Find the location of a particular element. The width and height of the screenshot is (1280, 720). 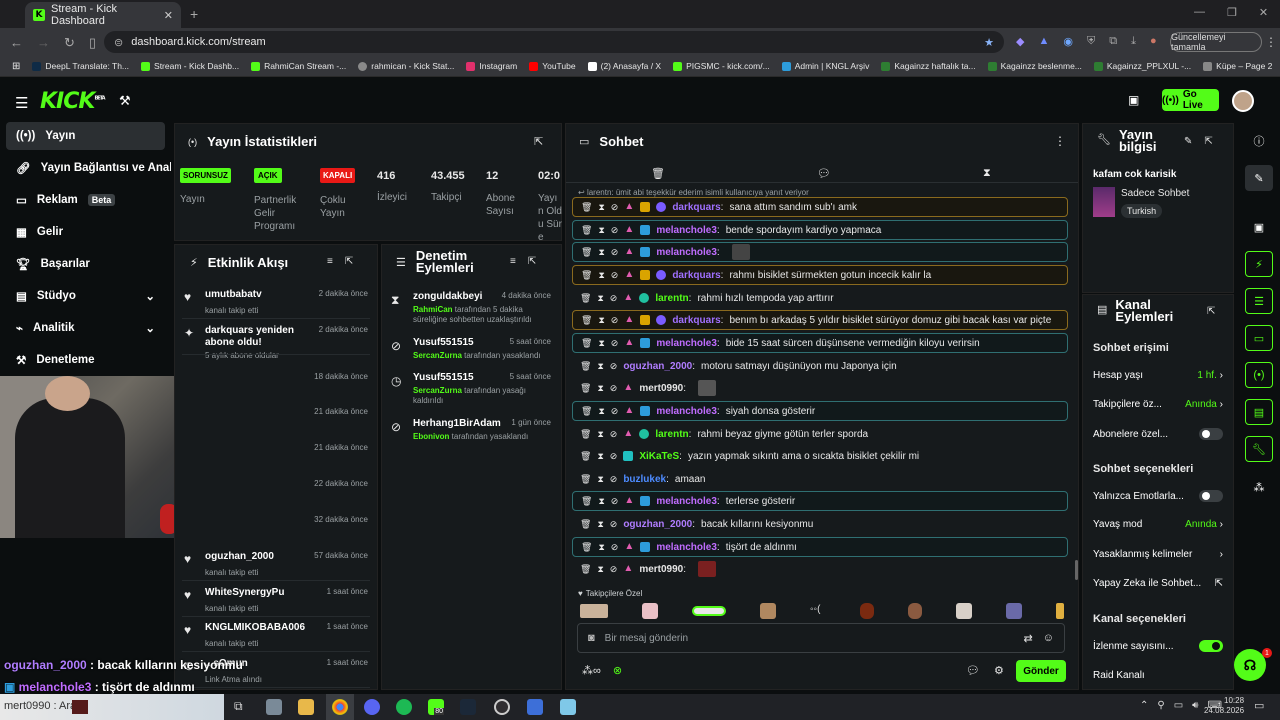

download-icon: ⤓ is located at coordinates (1133, 41).